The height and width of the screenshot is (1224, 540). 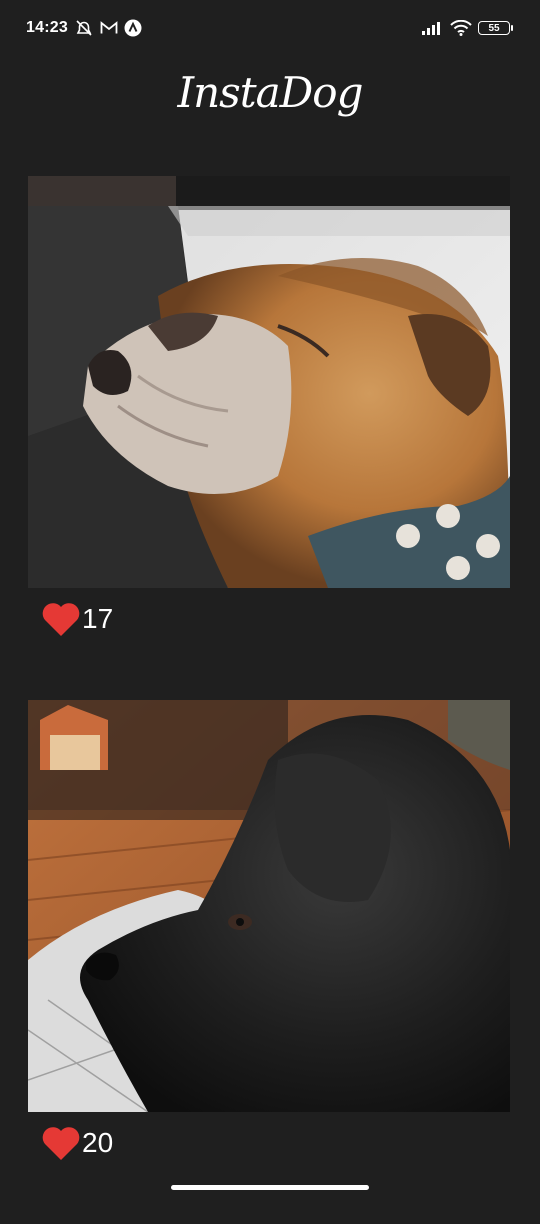 I want to click on wifi-icon, so click(x=461, y=28).